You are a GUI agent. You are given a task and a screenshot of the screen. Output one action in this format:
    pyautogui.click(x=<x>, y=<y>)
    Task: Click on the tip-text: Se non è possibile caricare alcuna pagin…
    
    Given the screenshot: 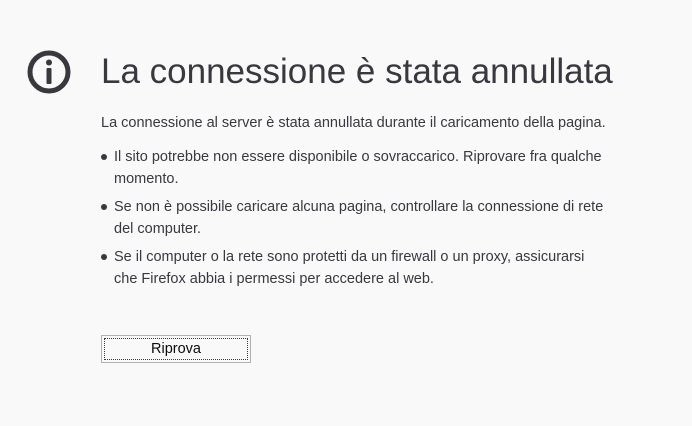 What is the action you would take?
    pyautogui.click(x=359, y=218)
    